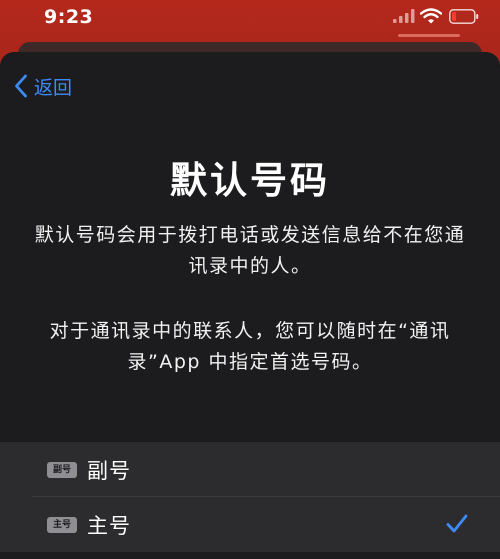  I want to click on option-label-secondary: 副号, so click(109, 470).